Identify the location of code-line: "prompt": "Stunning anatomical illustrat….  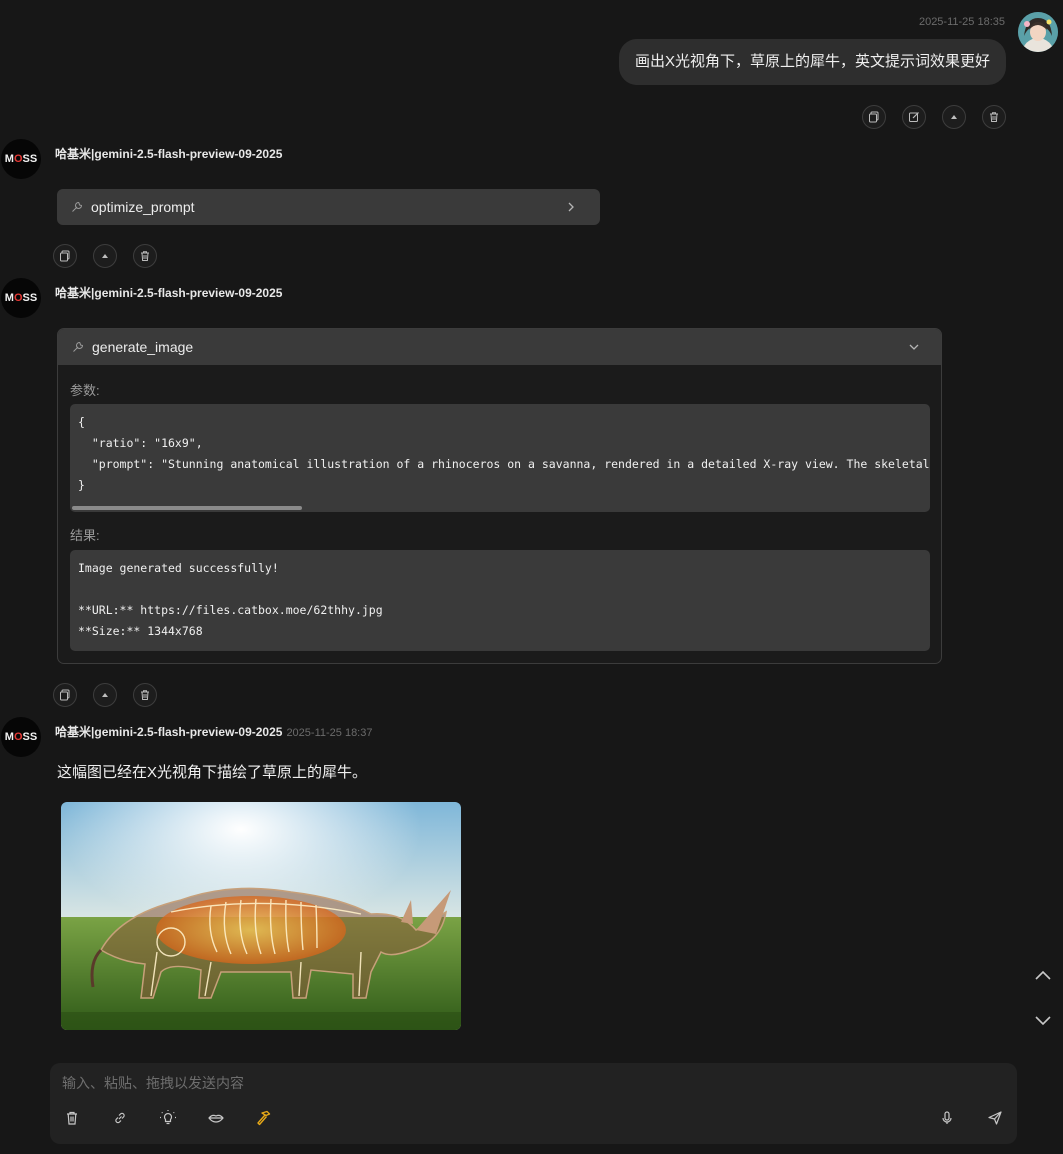
(504, 464).